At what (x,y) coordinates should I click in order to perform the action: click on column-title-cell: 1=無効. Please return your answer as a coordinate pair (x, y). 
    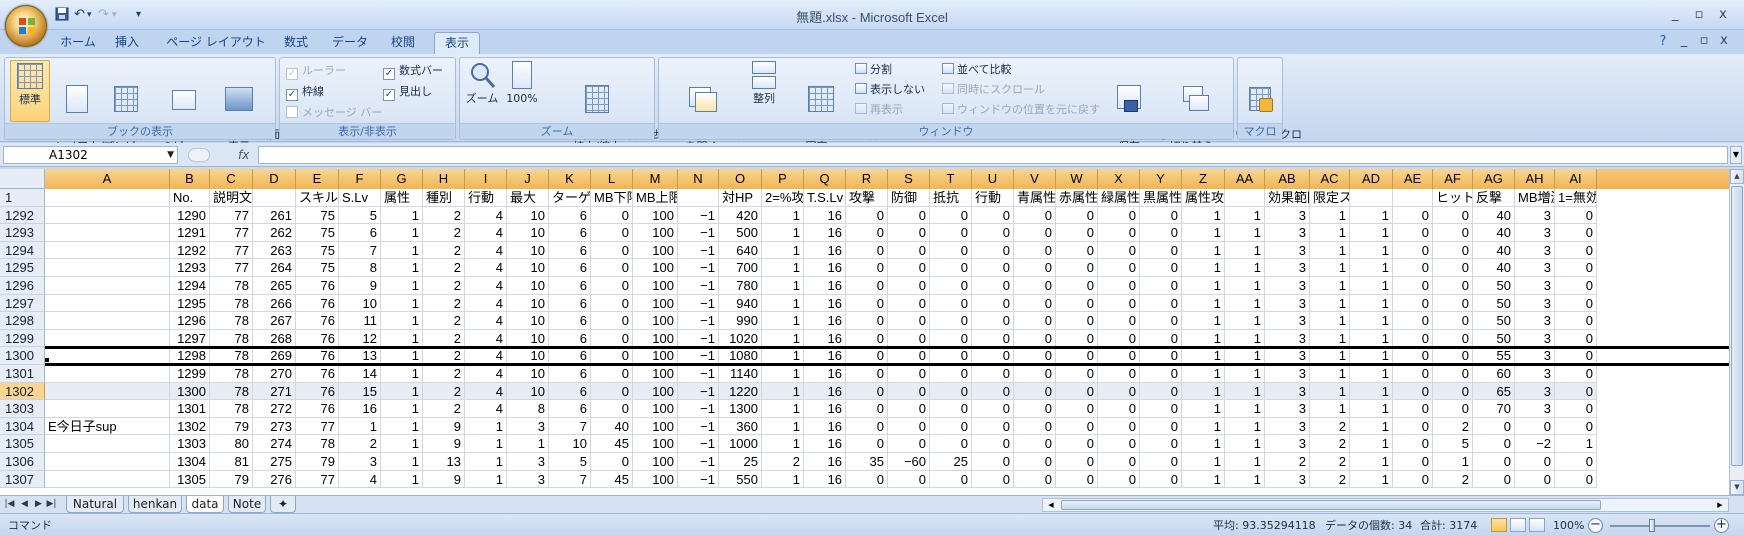
    Looking at the image, I should click on (1576, 198).